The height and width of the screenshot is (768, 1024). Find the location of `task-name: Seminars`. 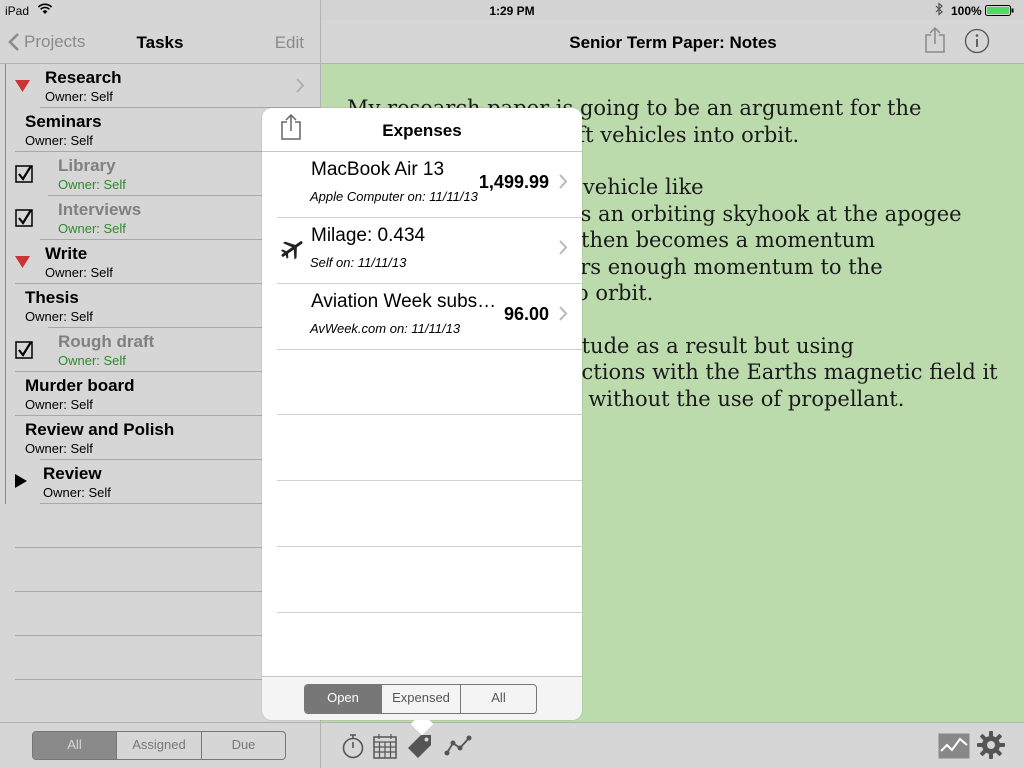

task-name: Seminars is located at coordinates (63, 121).